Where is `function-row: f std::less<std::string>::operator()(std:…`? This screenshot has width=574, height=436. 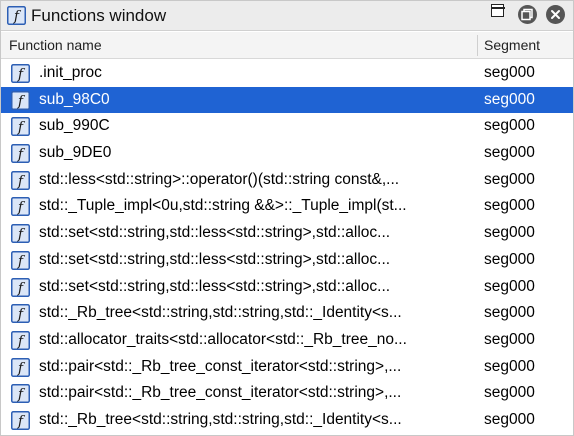
function-row: f std::less<std::string>::operator()(std:… is located at coordinates (287, 180).